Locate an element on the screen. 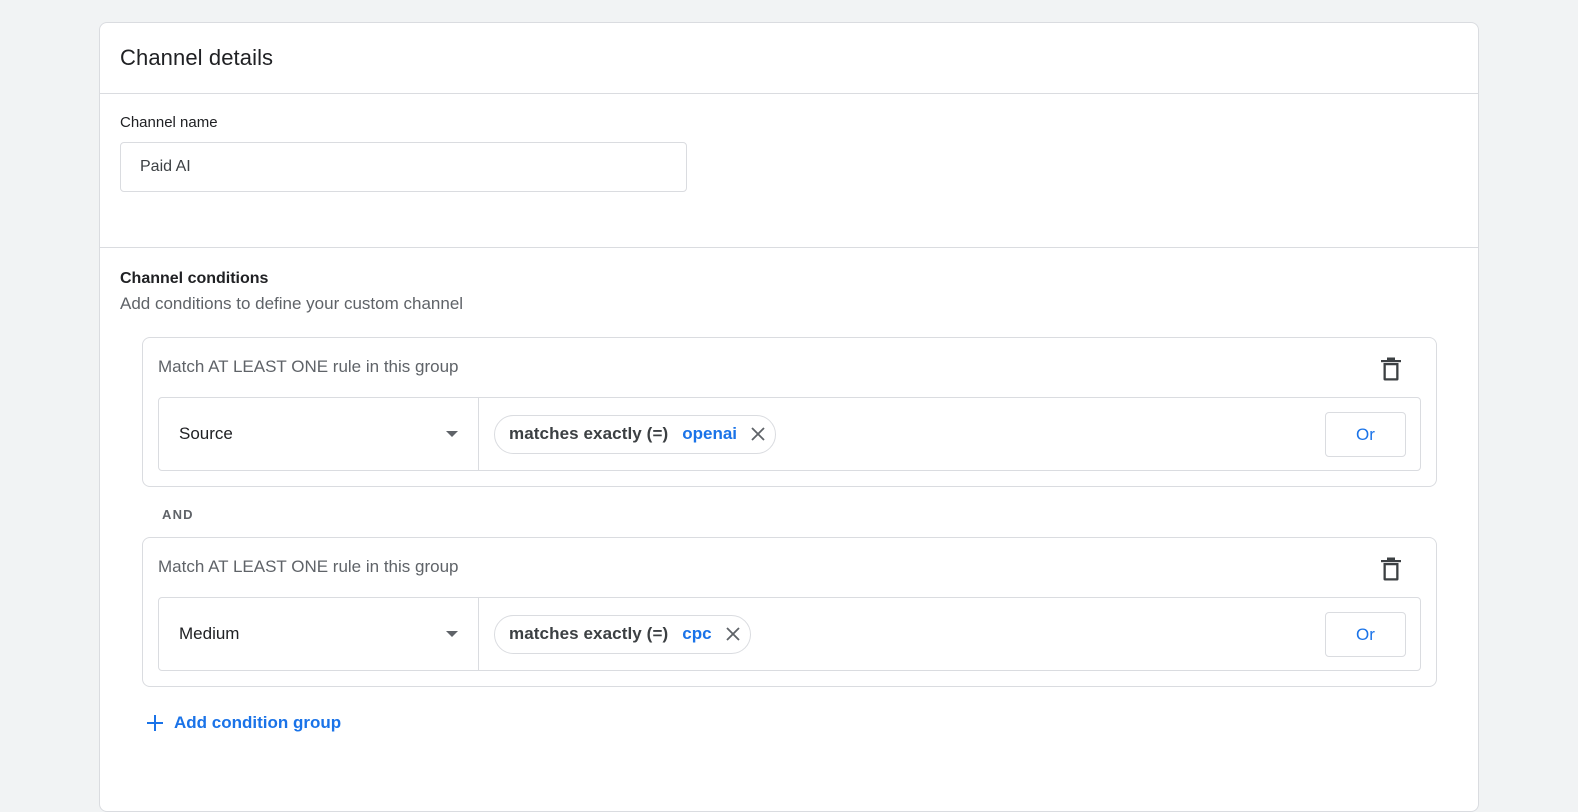 The image size is (1578, 812). condition-chip: matches exactly (=) cpc is located at coordinates (622, 634).